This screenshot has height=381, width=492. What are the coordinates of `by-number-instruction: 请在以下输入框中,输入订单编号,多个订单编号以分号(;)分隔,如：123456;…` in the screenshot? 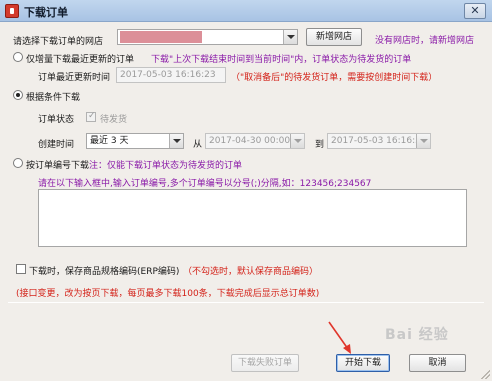 It's located at (205, 184).